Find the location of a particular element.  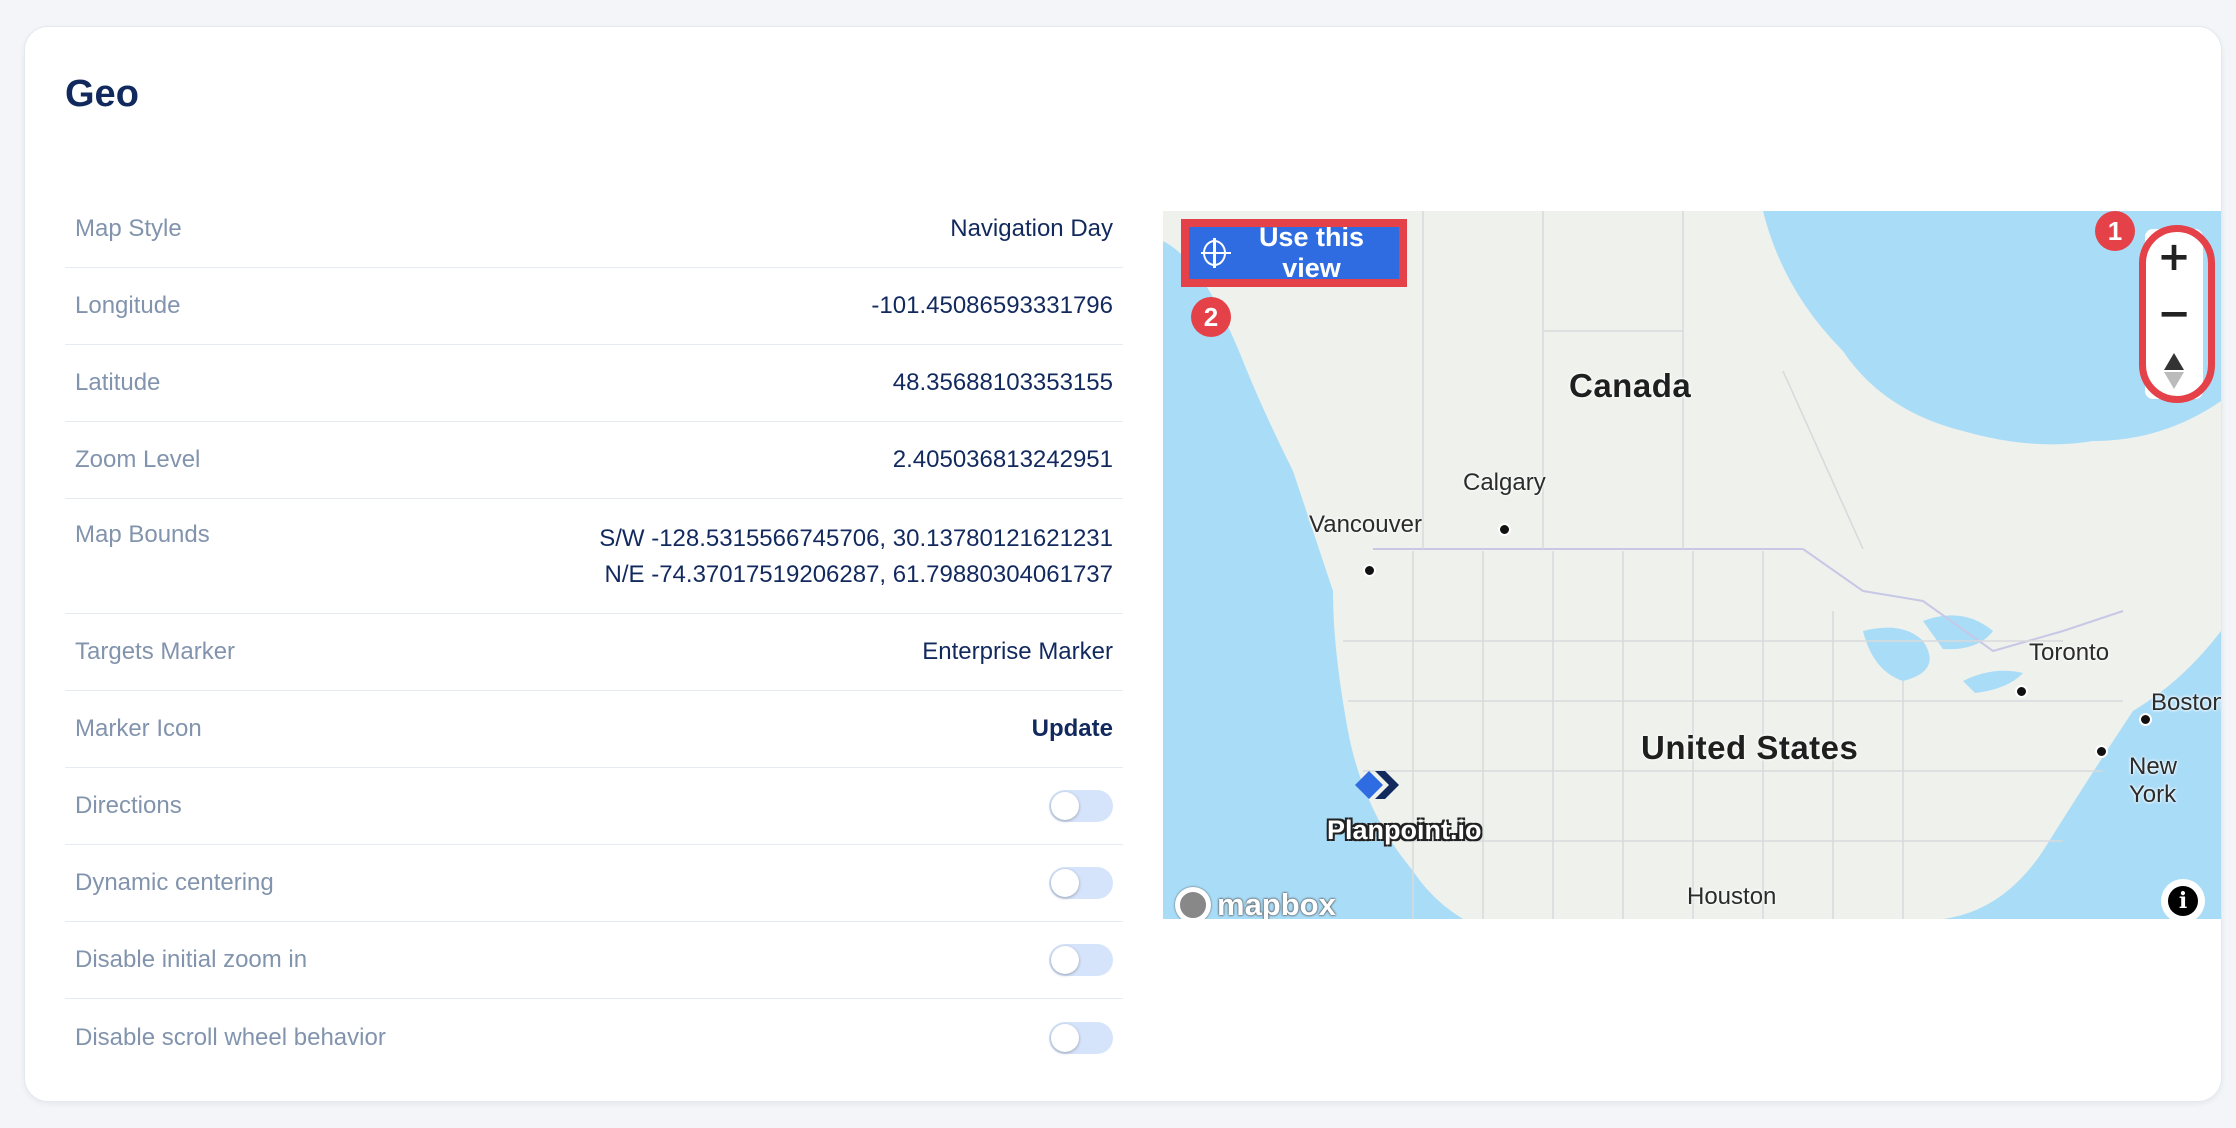

setting-disable-scroll-wheel: Disable scroll wheel behavior is located at coordinates (594, 1037).